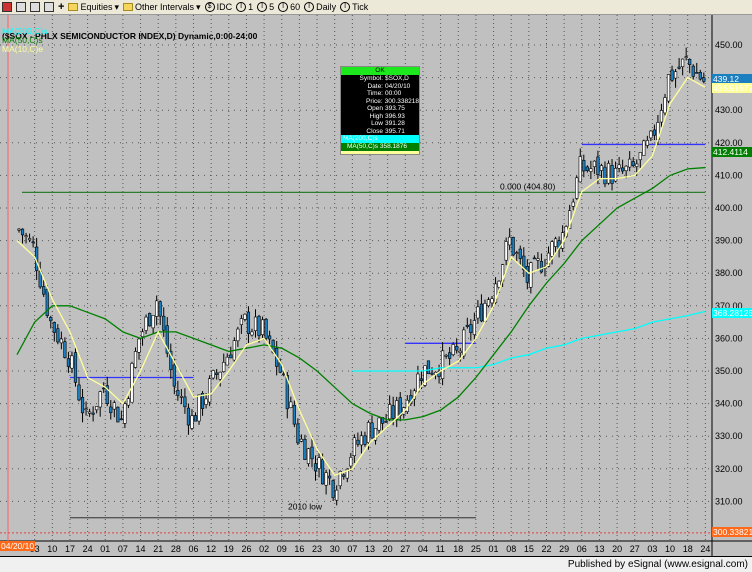 This screenshot has width=752, height=572. Describe the element at coordinates (211, 549) in the screenshot. I see `x-day-label: 12` at that location.